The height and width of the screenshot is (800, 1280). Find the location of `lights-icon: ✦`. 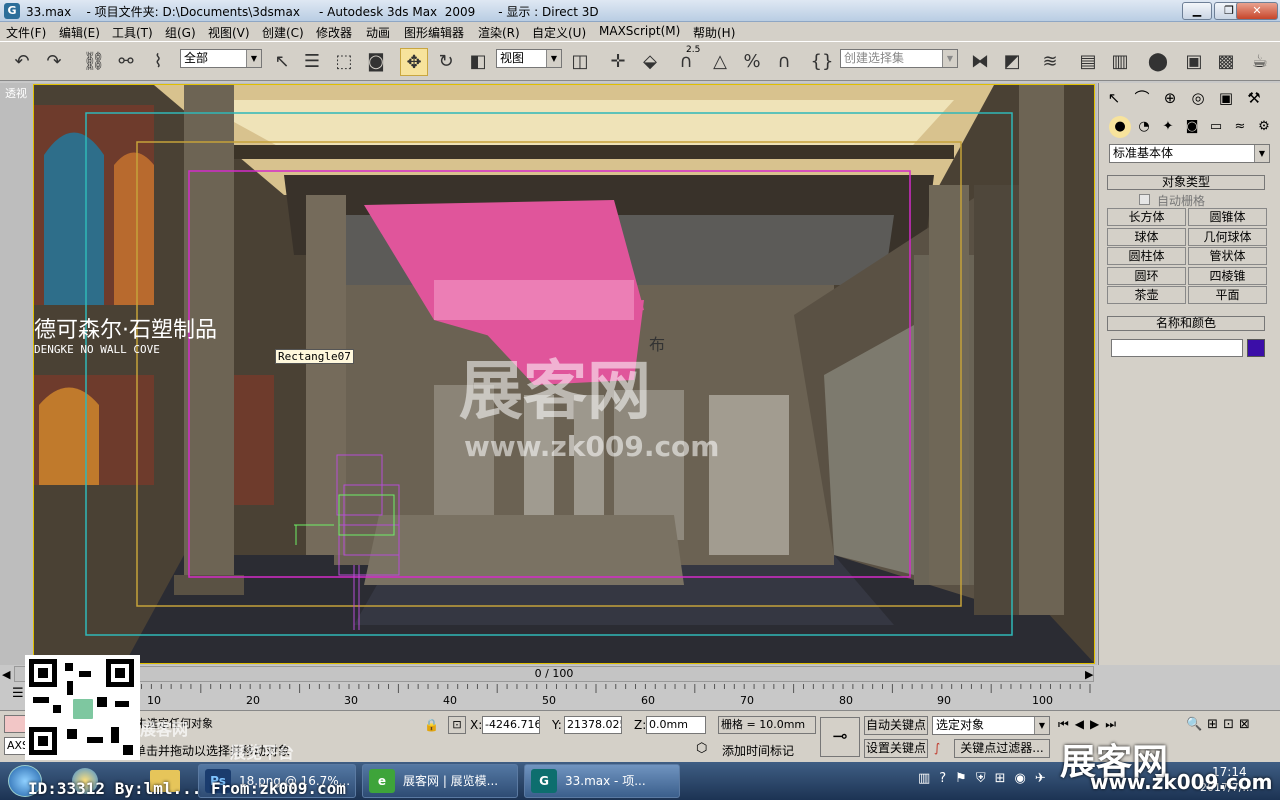

lights-icon: ✦ is located at coordinates (1168, 127).